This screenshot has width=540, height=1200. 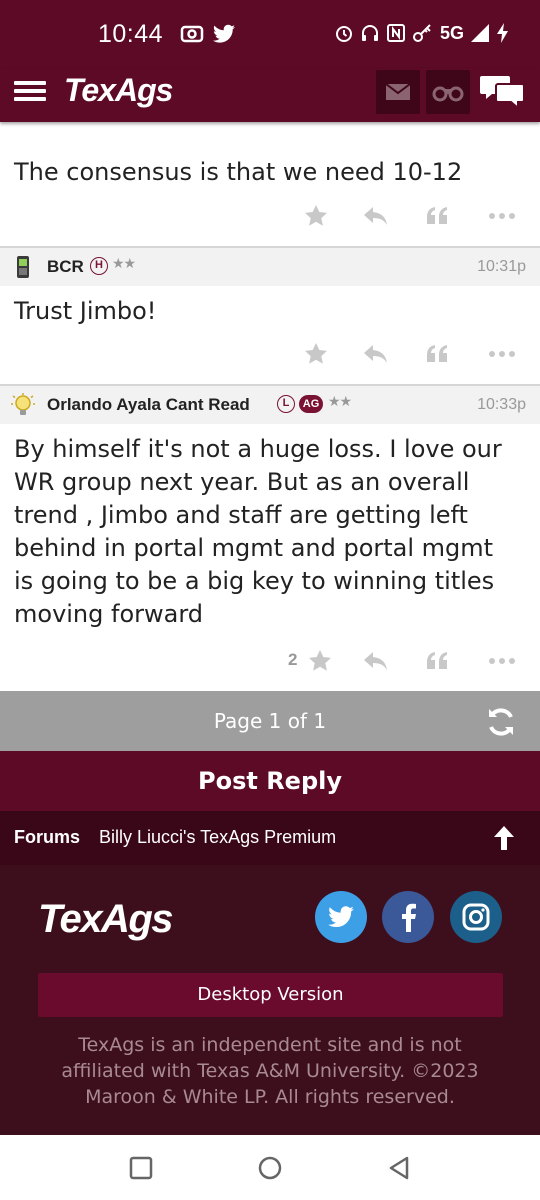 I want to click on screen-record-icon, so click(x=192, y=34).